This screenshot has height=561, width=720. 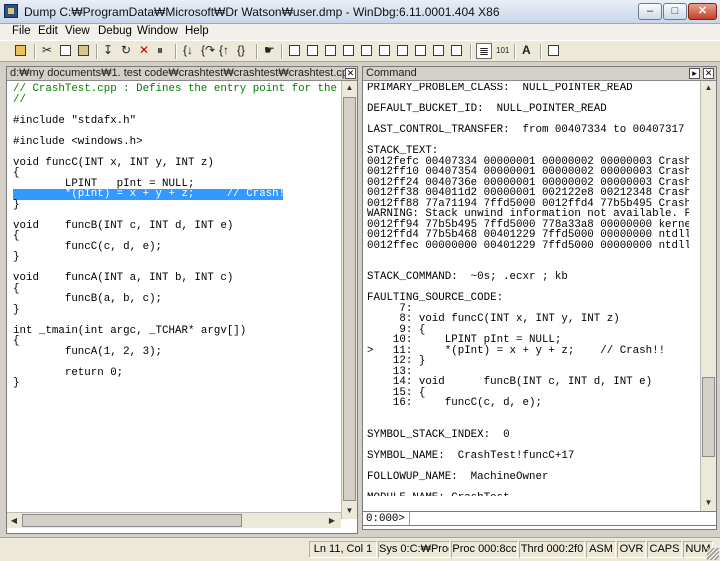 I want to click on status-ovr: OVR, so click(x=631, y=549).